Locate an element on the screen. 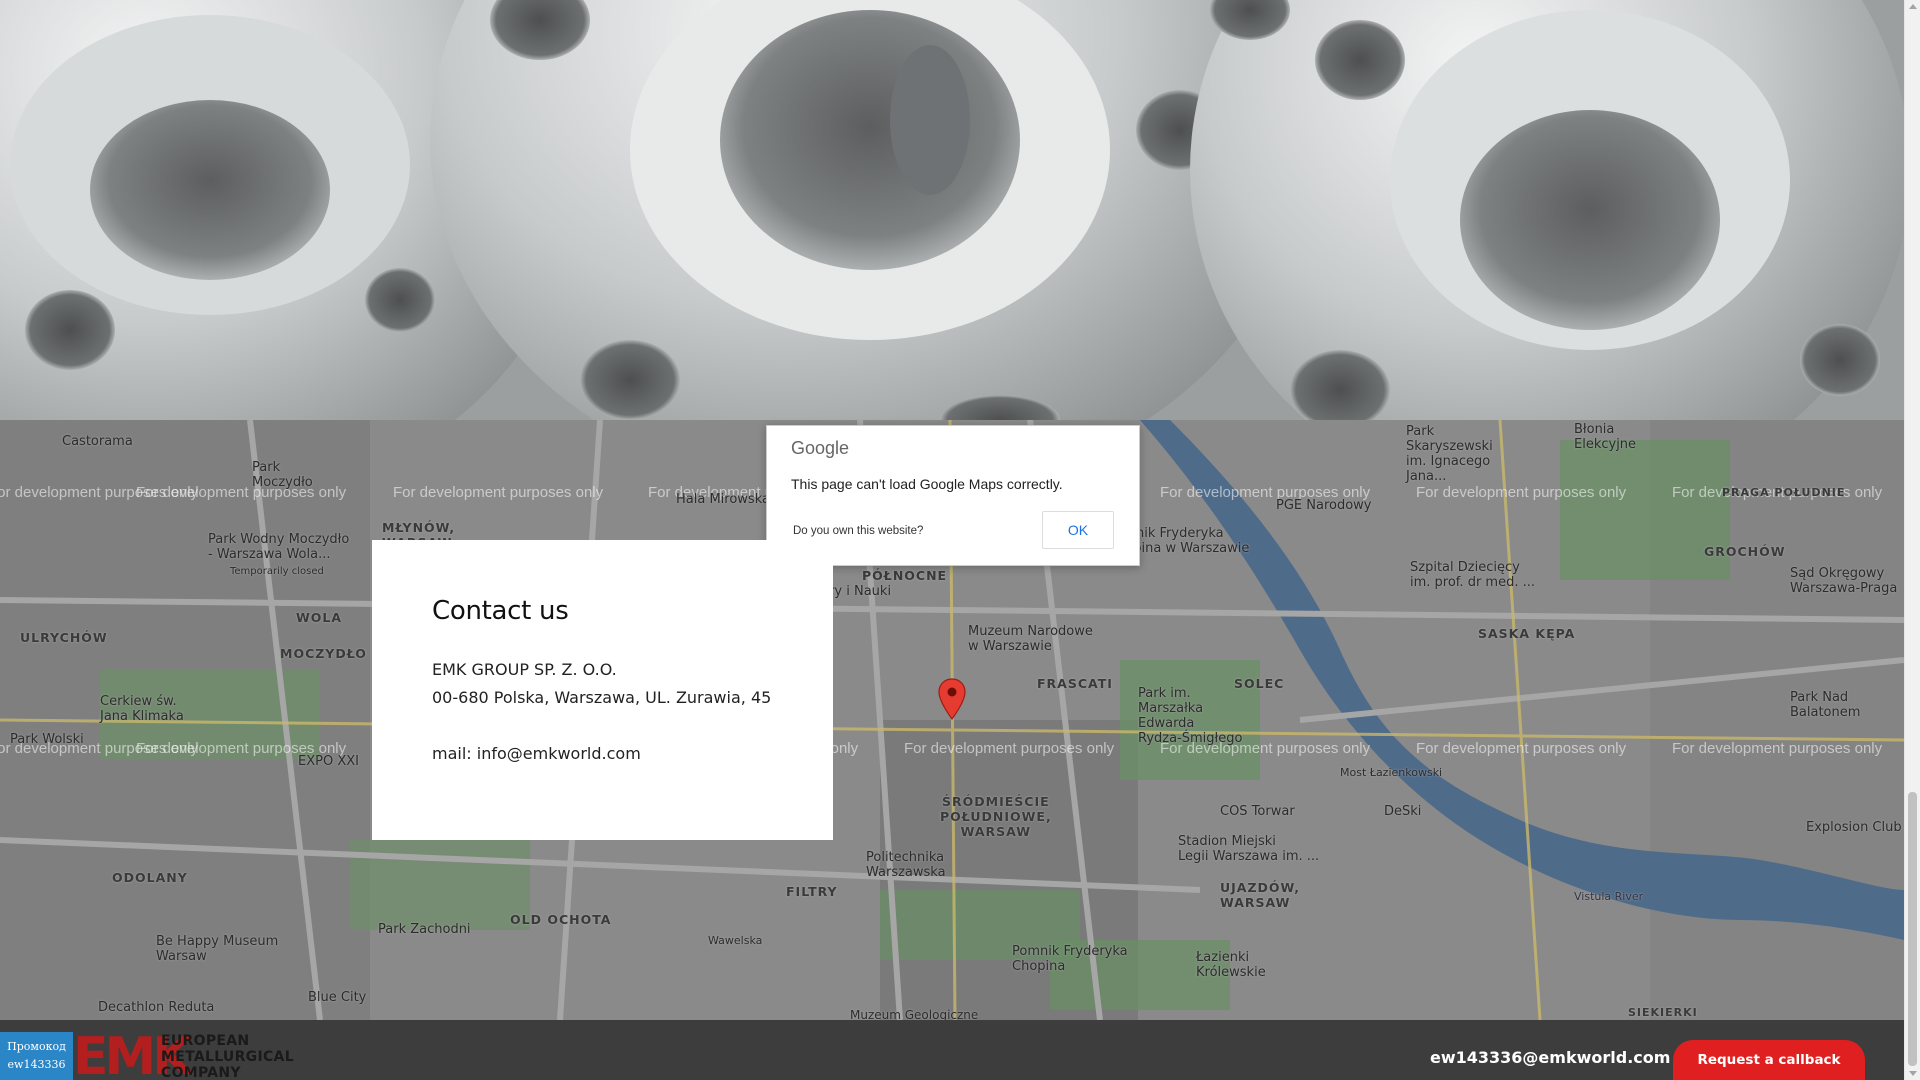  emk-logo: EMK EUROPEAN METALLURGICAL COMPANY is located at coordinates (183, 1055).